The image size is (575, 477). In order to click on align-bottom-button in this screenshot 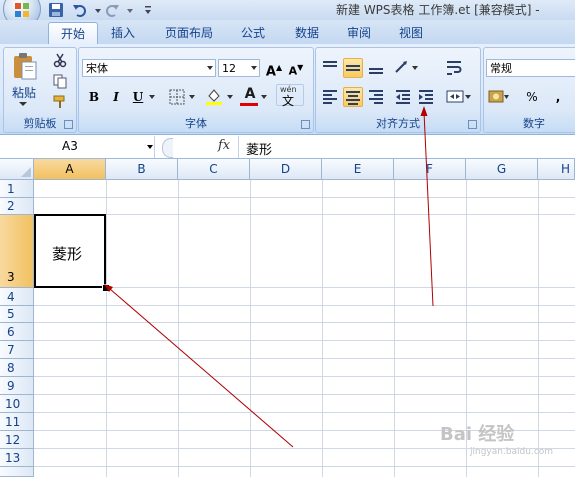, I will do `click(376, 68)`.